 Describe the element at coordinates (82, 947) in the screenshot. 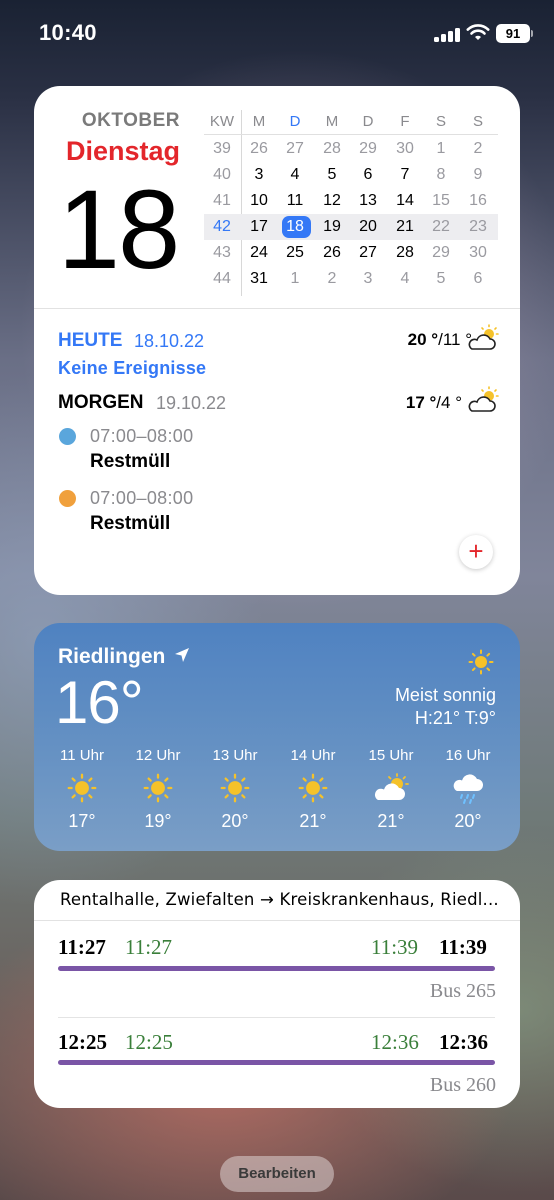

I see `departure-scheduled-time: 11:27` at that location.